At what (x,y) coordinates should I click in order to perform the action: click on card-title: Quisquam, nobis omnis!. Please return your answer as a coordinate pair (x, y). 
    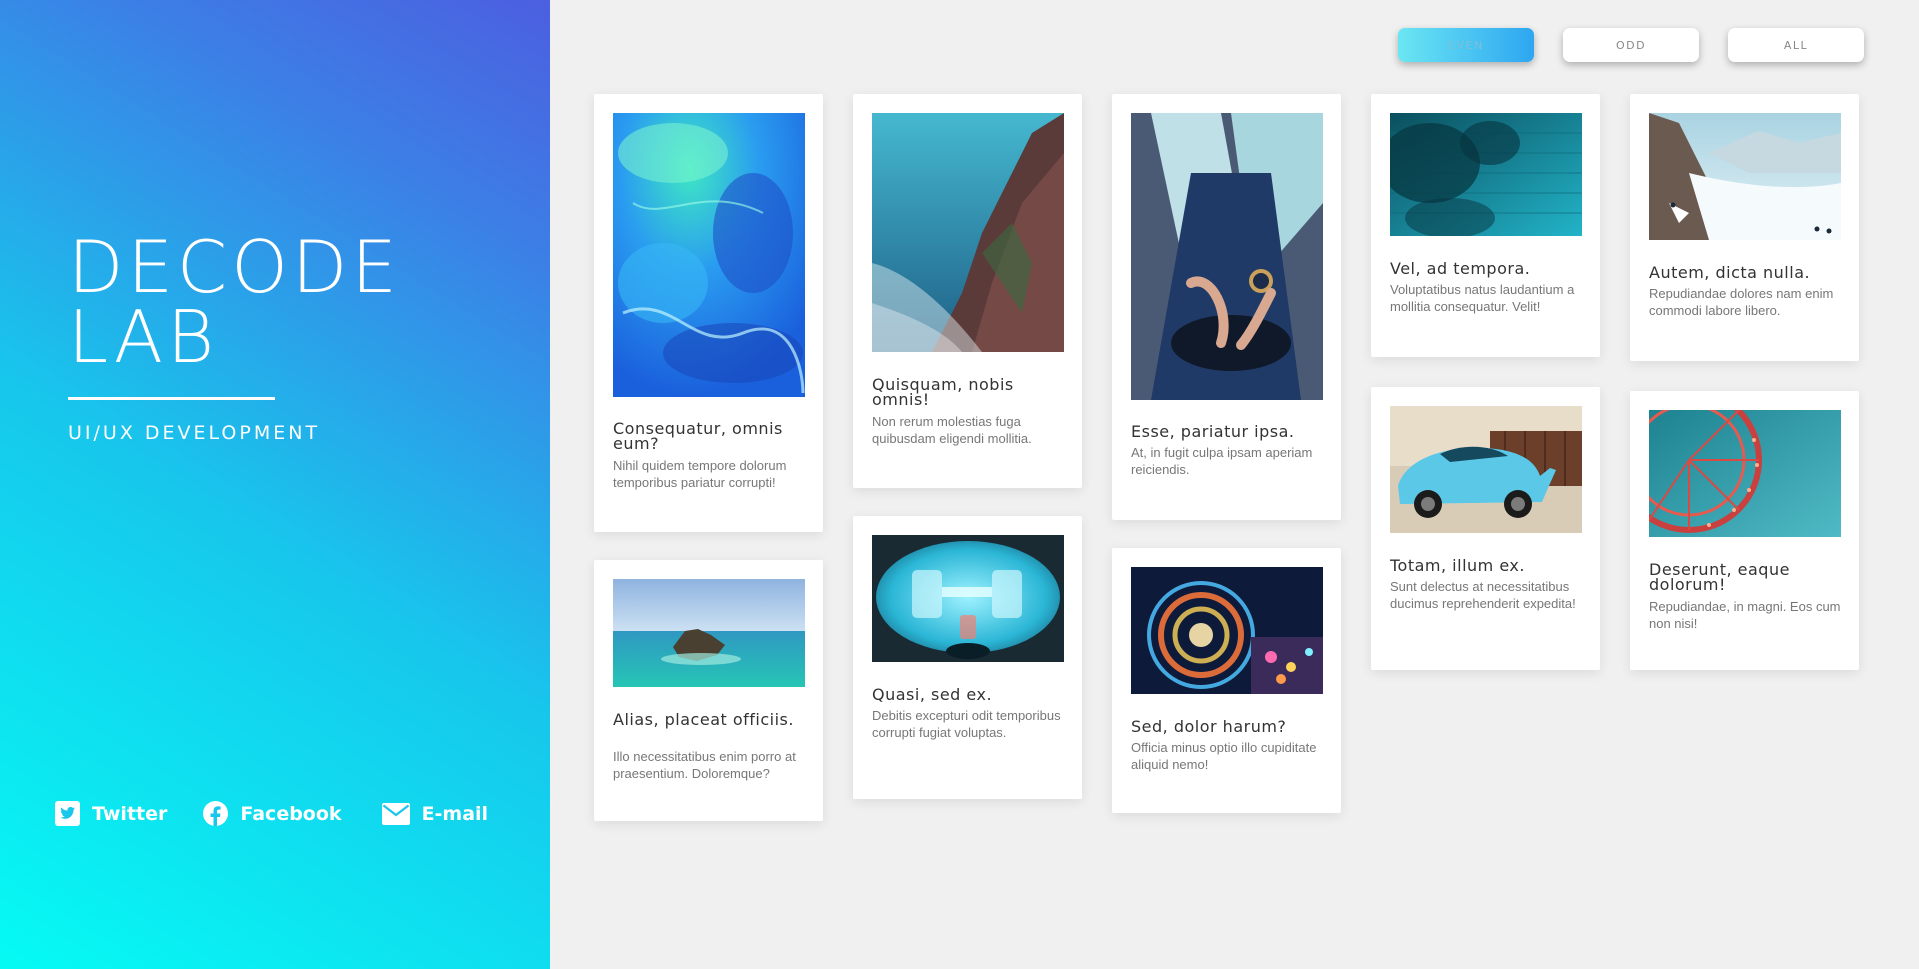
    Looking at the image, I should click on (943, 392).